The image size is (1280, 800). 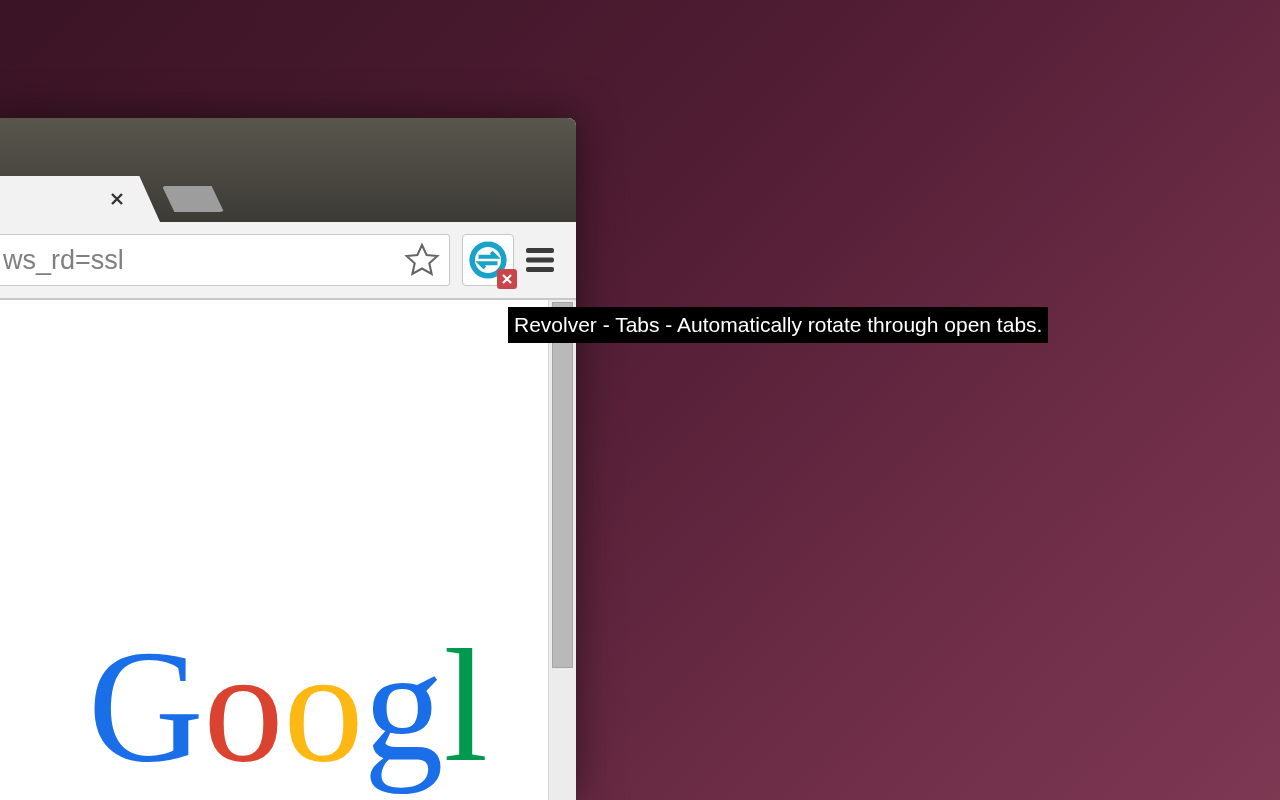 What do you see at coordinates (778, 325) in the screenshot?
I see `tooltip: Revolver - Tabs - Automatically rotate through open tabs.` at bounding box center [778, 325].